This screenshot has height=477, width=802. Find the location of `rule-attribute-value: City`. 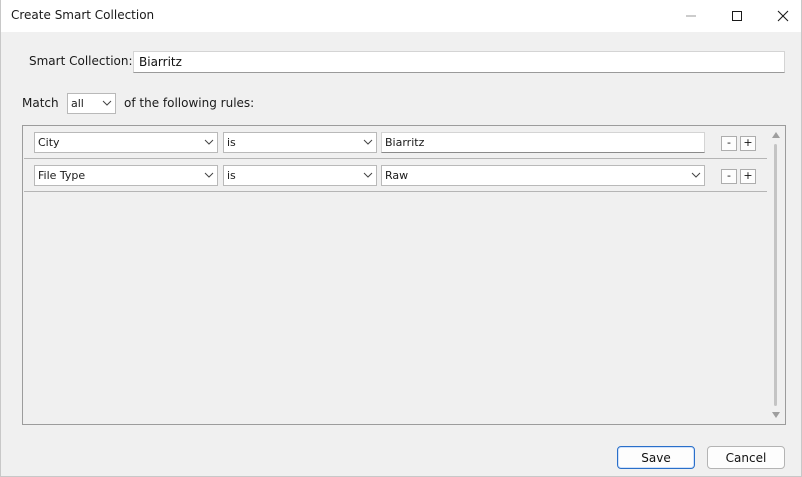

rule-attribute-value: City is located at coordinates (49, 142).